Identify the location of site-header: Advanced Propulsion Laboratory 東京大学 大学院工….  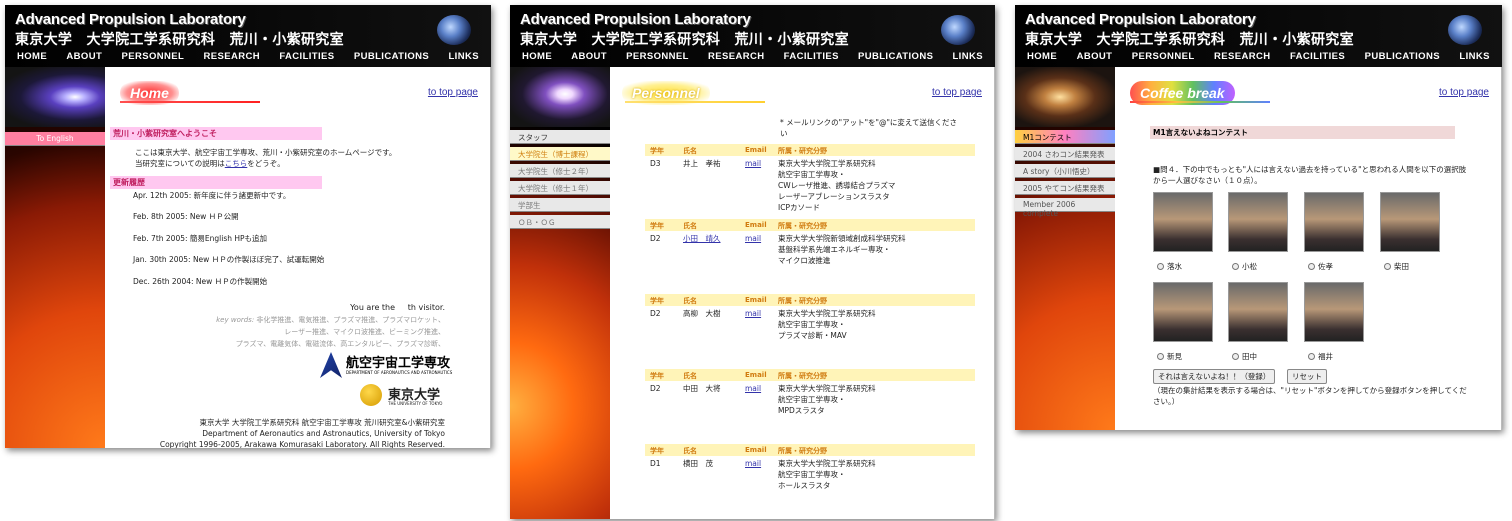
(248, 36).